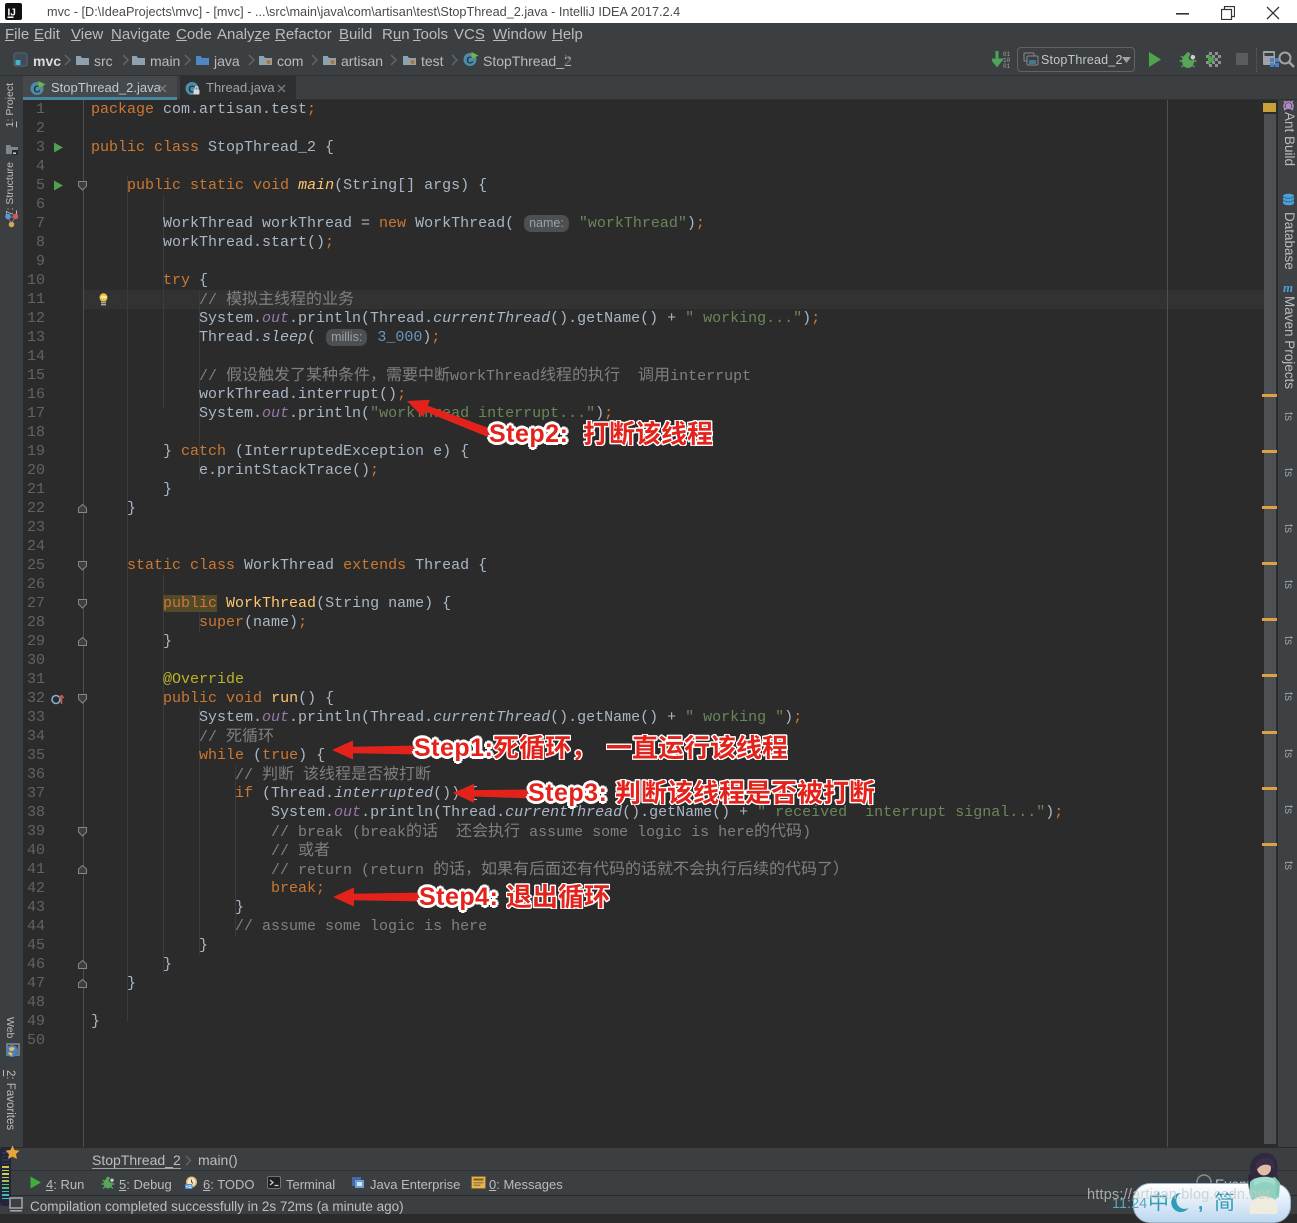 The height and width of the screenshot is (1223, 1297). Describe the element at coordinates (1288, 287) in the screenshot. I see `svg-text: m` at that location.